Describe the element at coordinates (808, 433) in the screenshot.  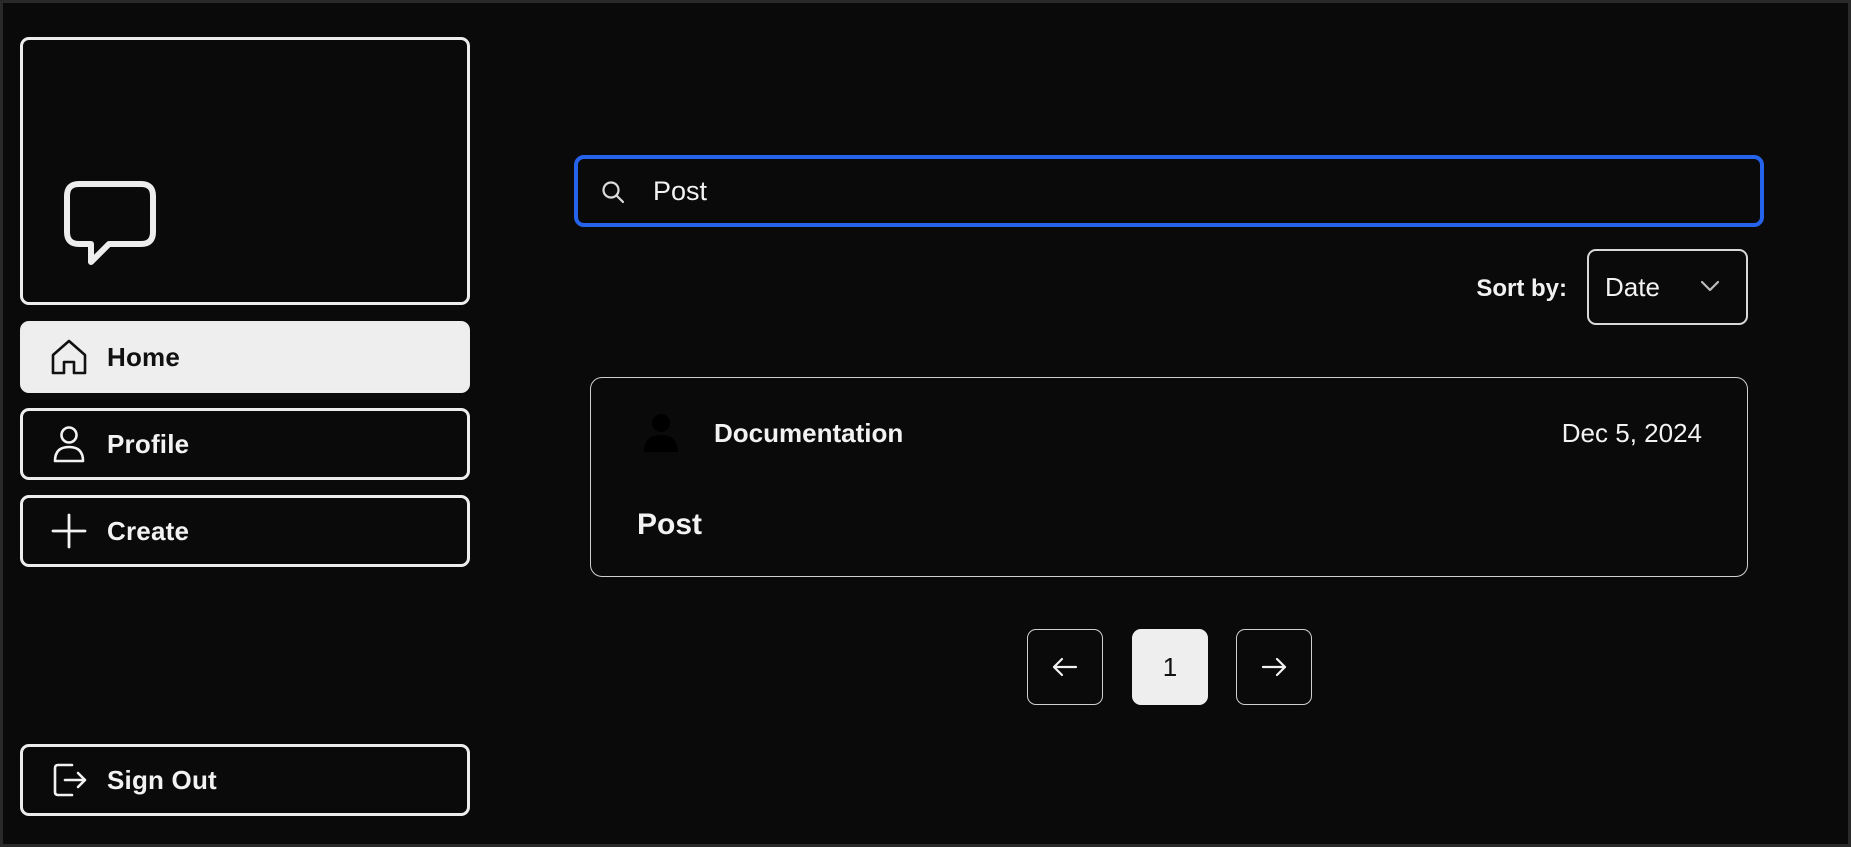
I see `post-author: Documentation` at that location.